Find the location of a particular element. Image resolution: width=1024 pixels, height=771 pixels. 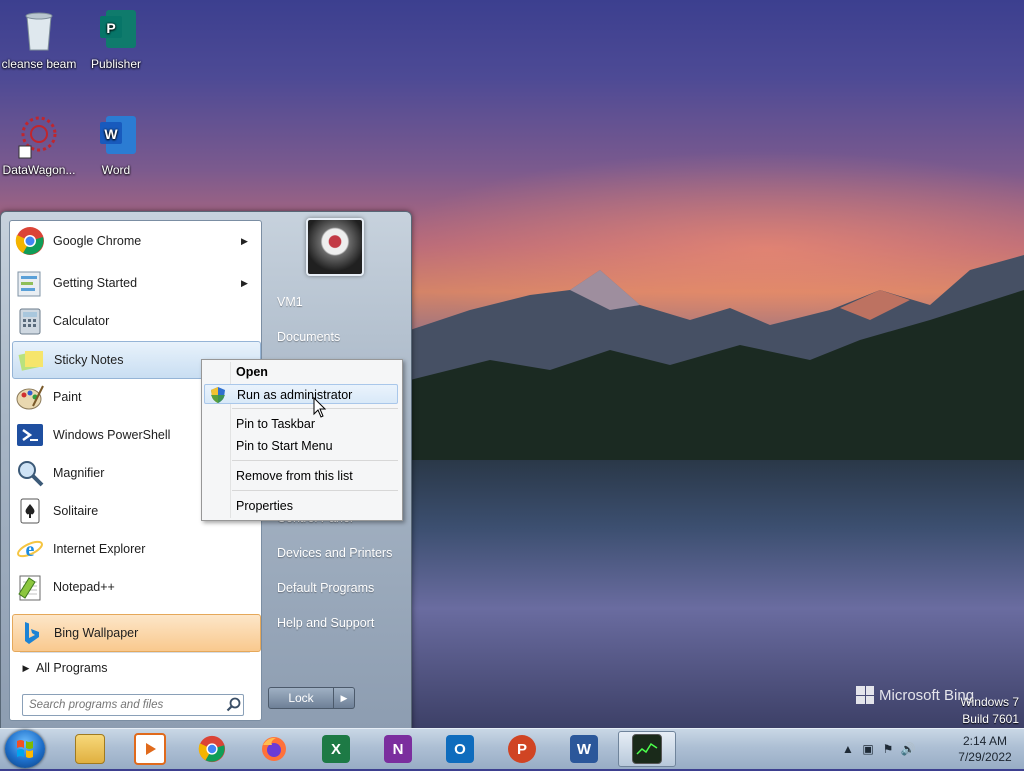

desktop-icon-word: W Word is located at coordinates (116, 144).